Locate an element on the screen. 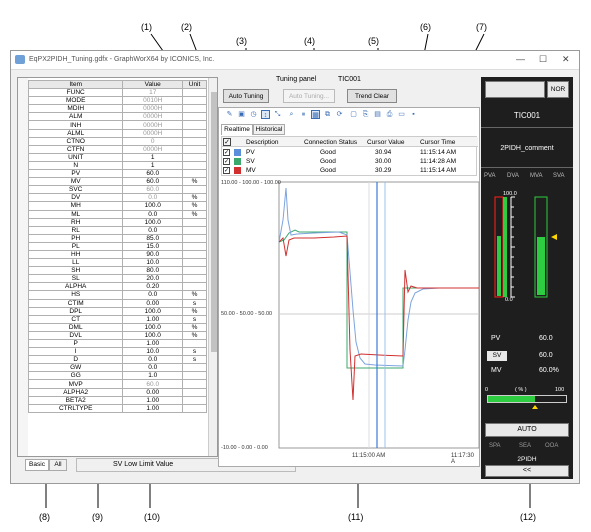 Image resolution: width=591 pixels, height=532 pixels. table-row: RH 100.0 is located at coordinates (117, 222).